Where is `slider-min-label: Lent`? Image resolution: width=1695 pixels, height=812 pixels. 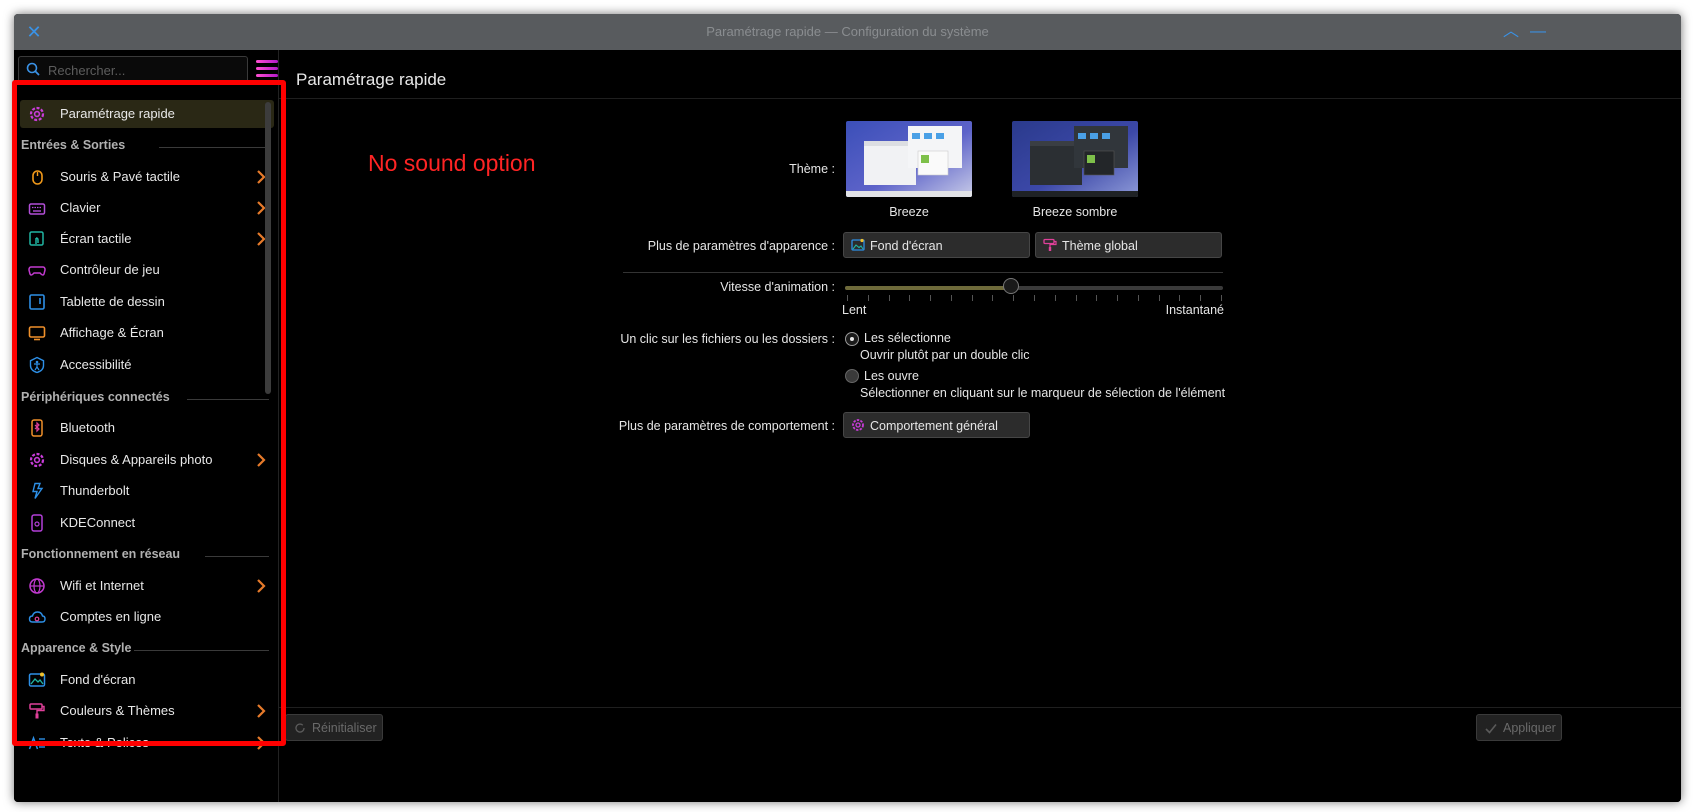 slider-min-label: Lent is located at coordinates (854, 310).